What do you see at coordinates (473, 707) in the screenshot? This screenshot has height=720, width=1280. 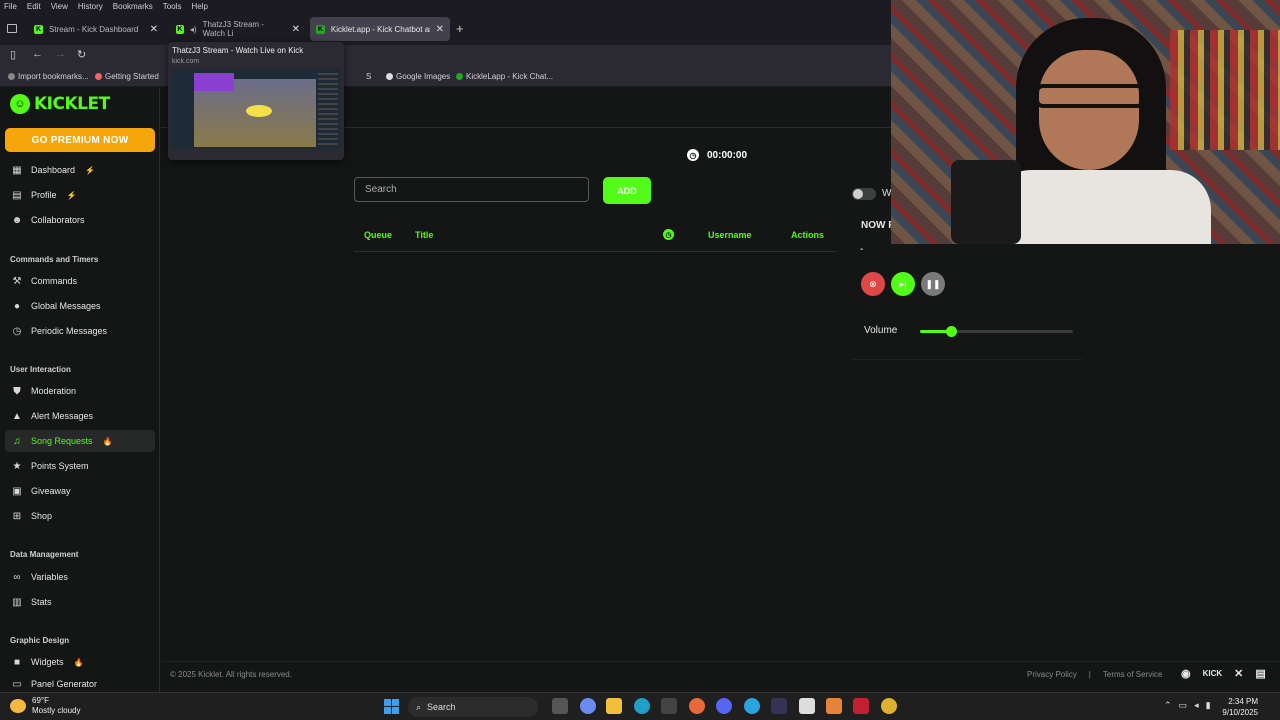 I see `taskbar-search: ⌕ Search` at bounding box center [473, 707].